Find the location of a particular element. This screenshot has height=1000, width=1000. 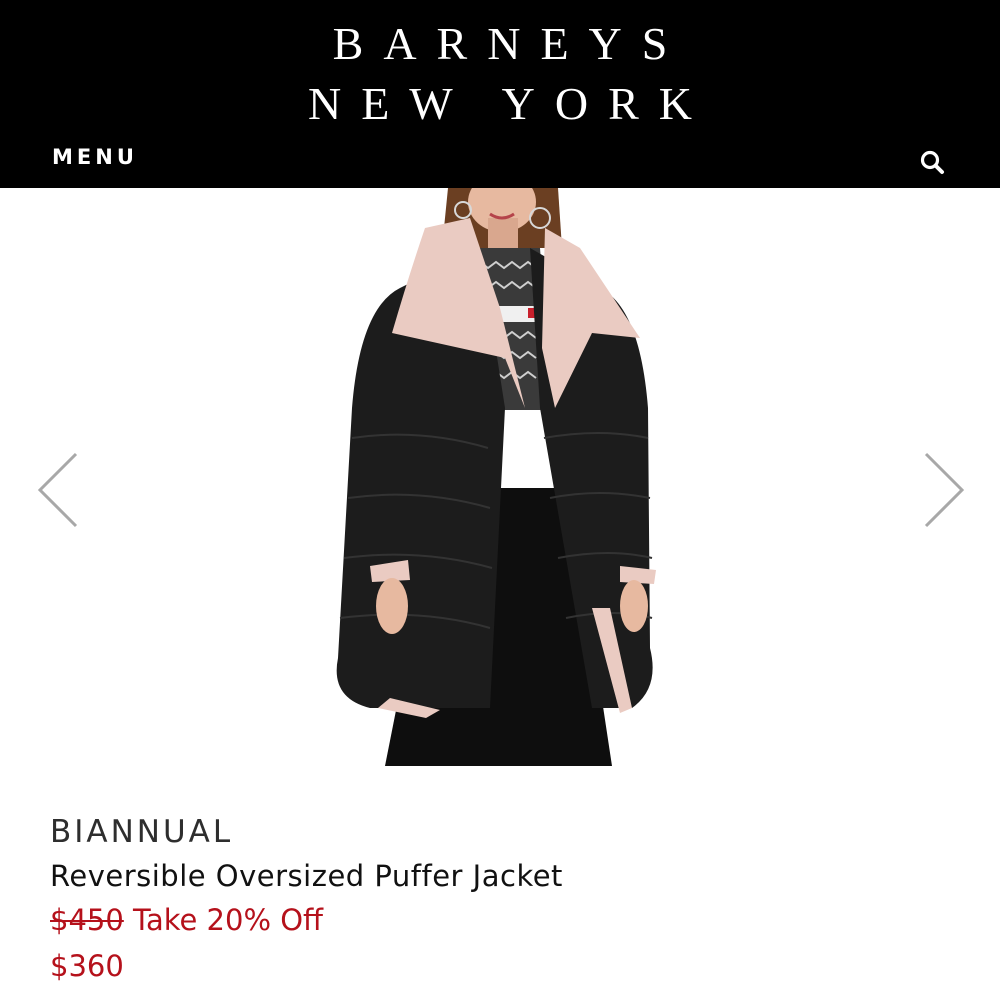

menu-button: MENU is located at coordinates (95, 157).